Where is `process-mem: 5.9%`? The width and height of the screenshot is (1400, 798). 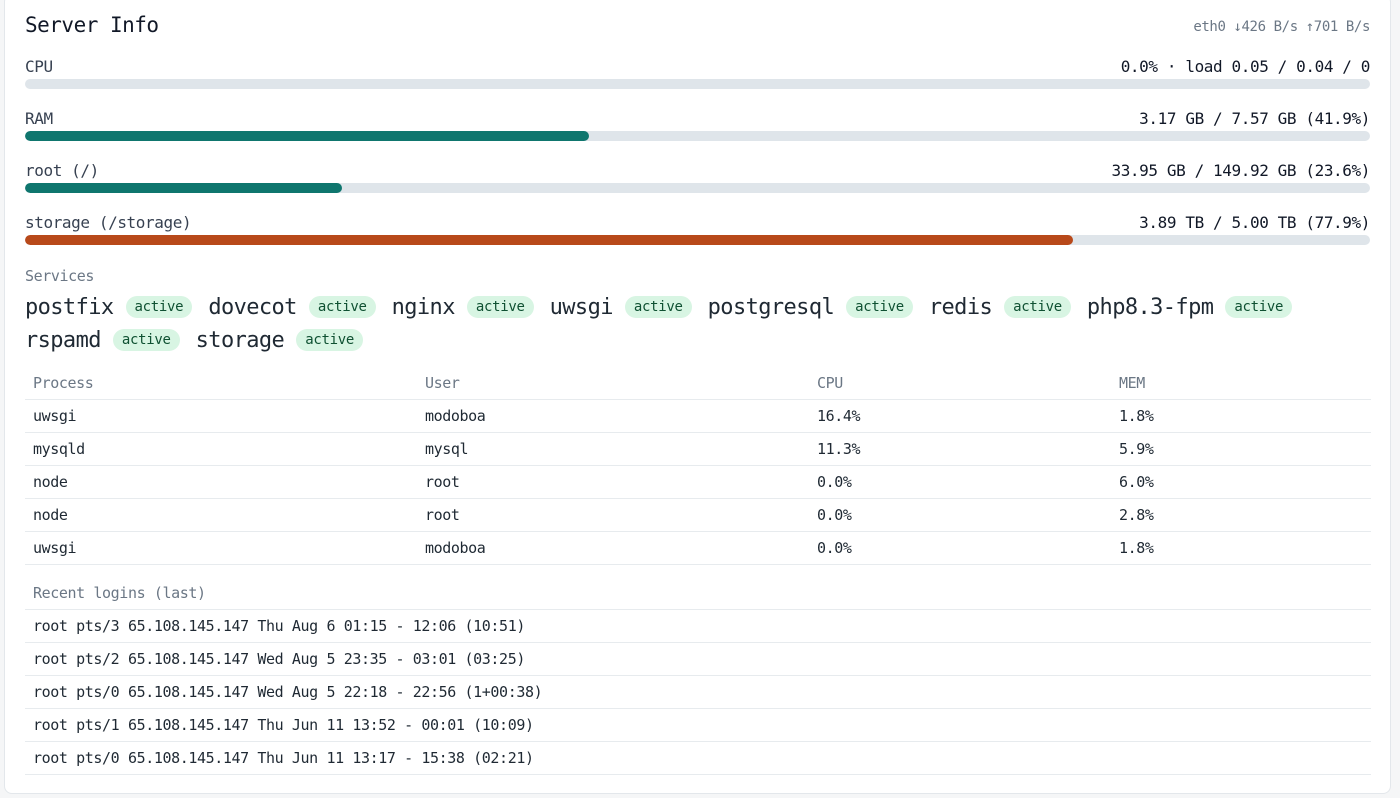
process-mem: 5.9% is located at coordinates (1241, 449).